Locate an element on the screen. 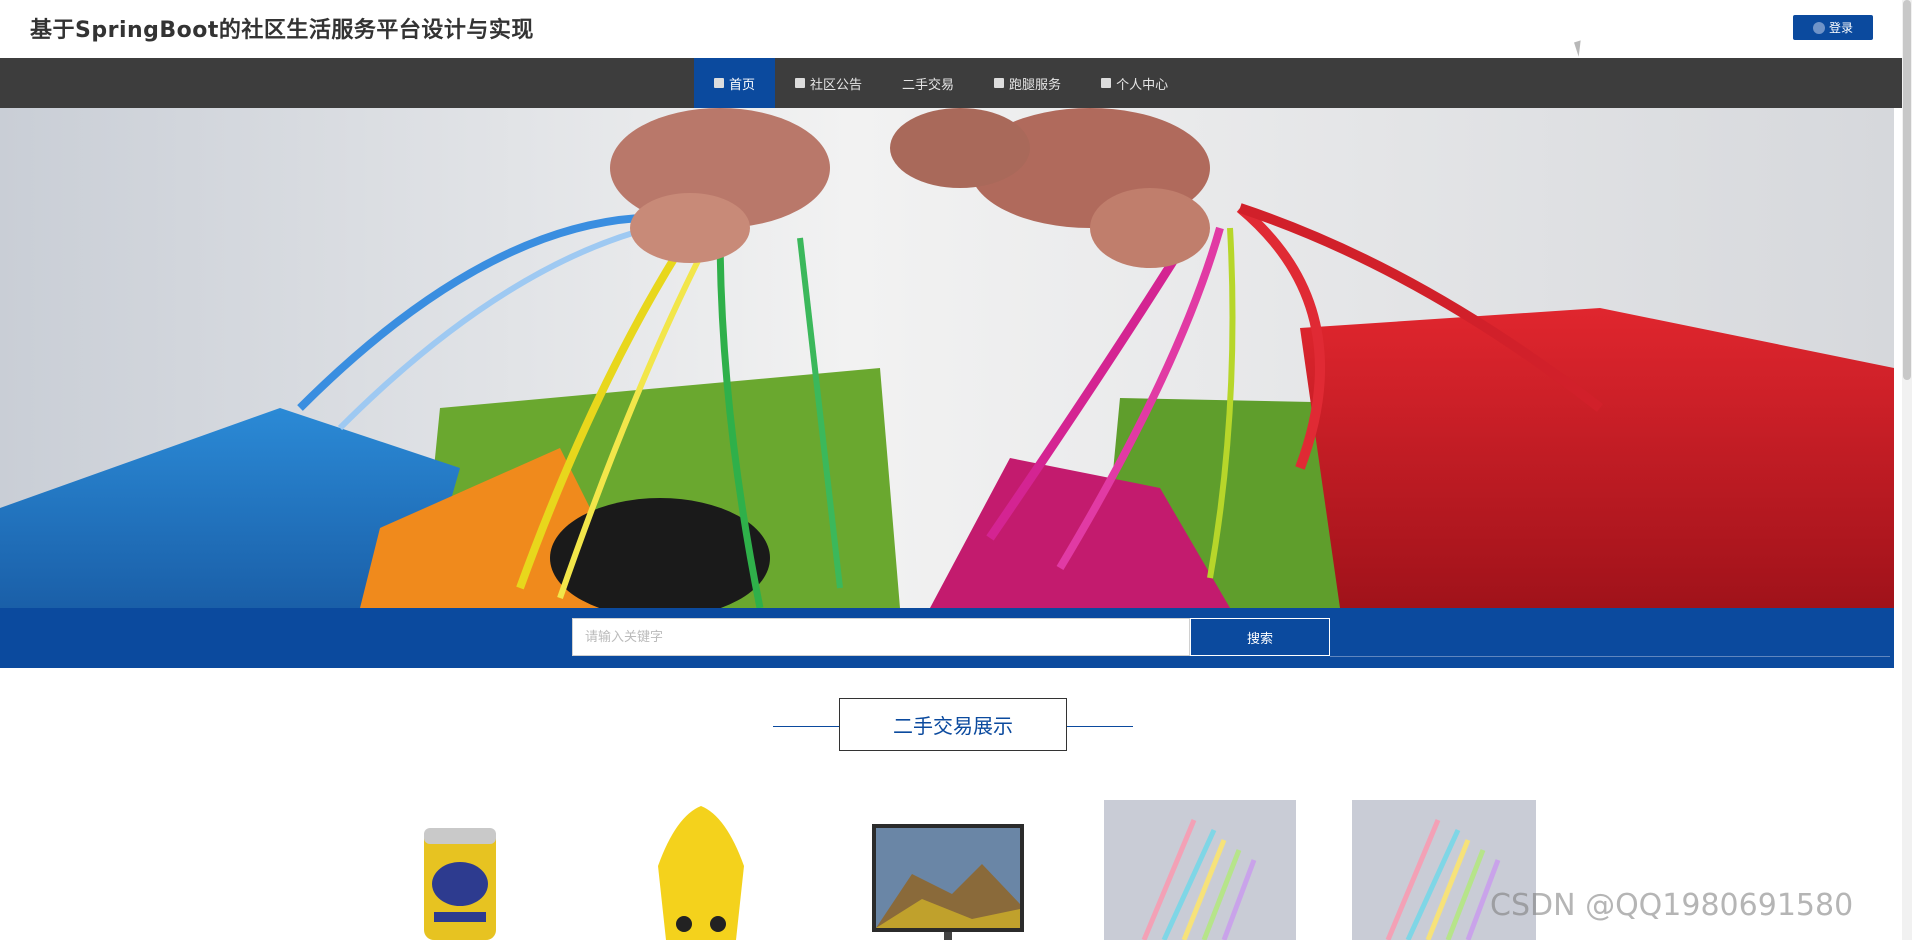 The image size is (1912, 940). home-icon is located at coordinates (719, 83).